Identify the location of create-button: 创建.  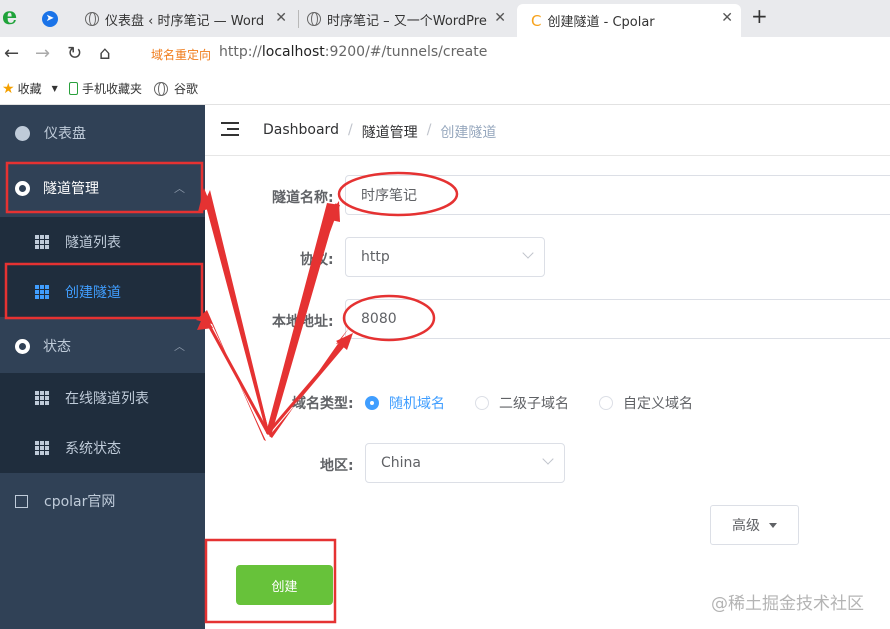
(284, 585).